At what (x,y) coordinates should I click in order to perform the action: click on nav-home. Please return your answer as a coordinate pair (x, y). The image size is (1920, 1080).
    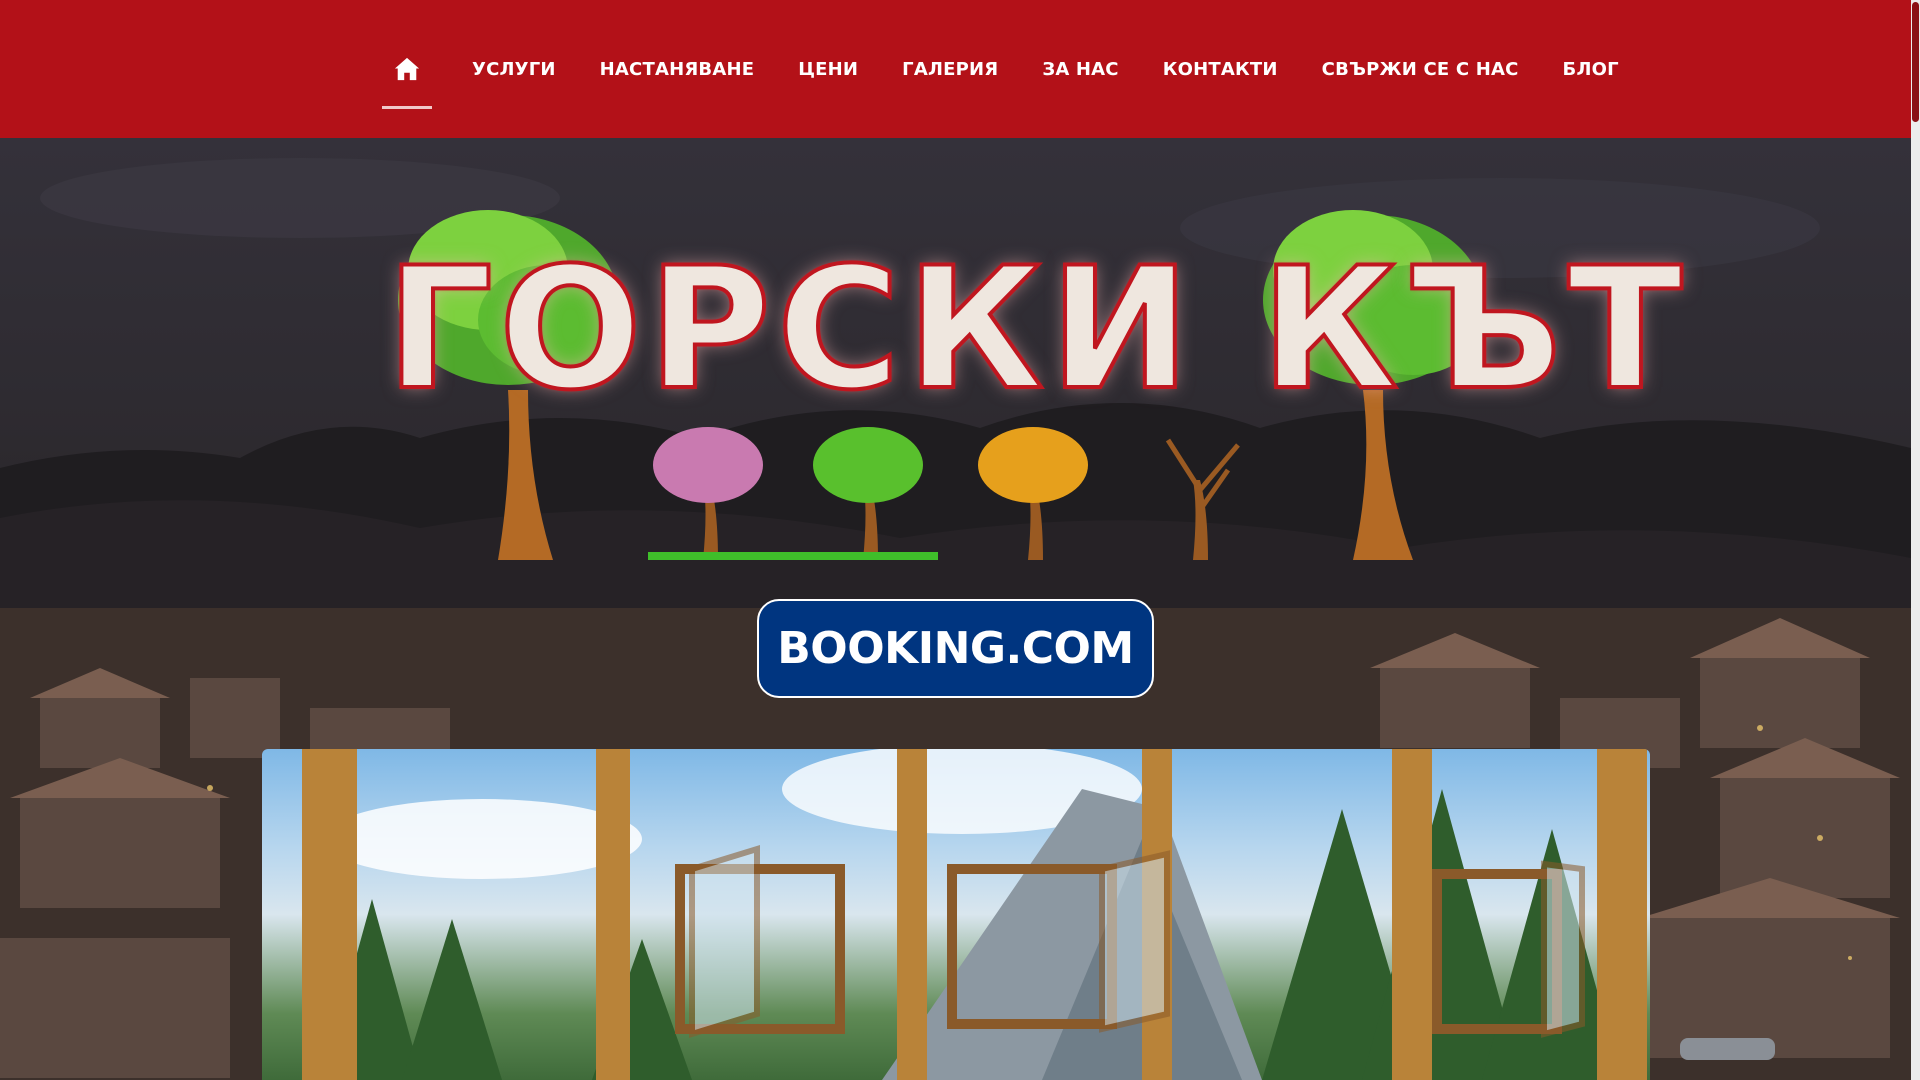
    Looking at the image, I should click on (407, 69).